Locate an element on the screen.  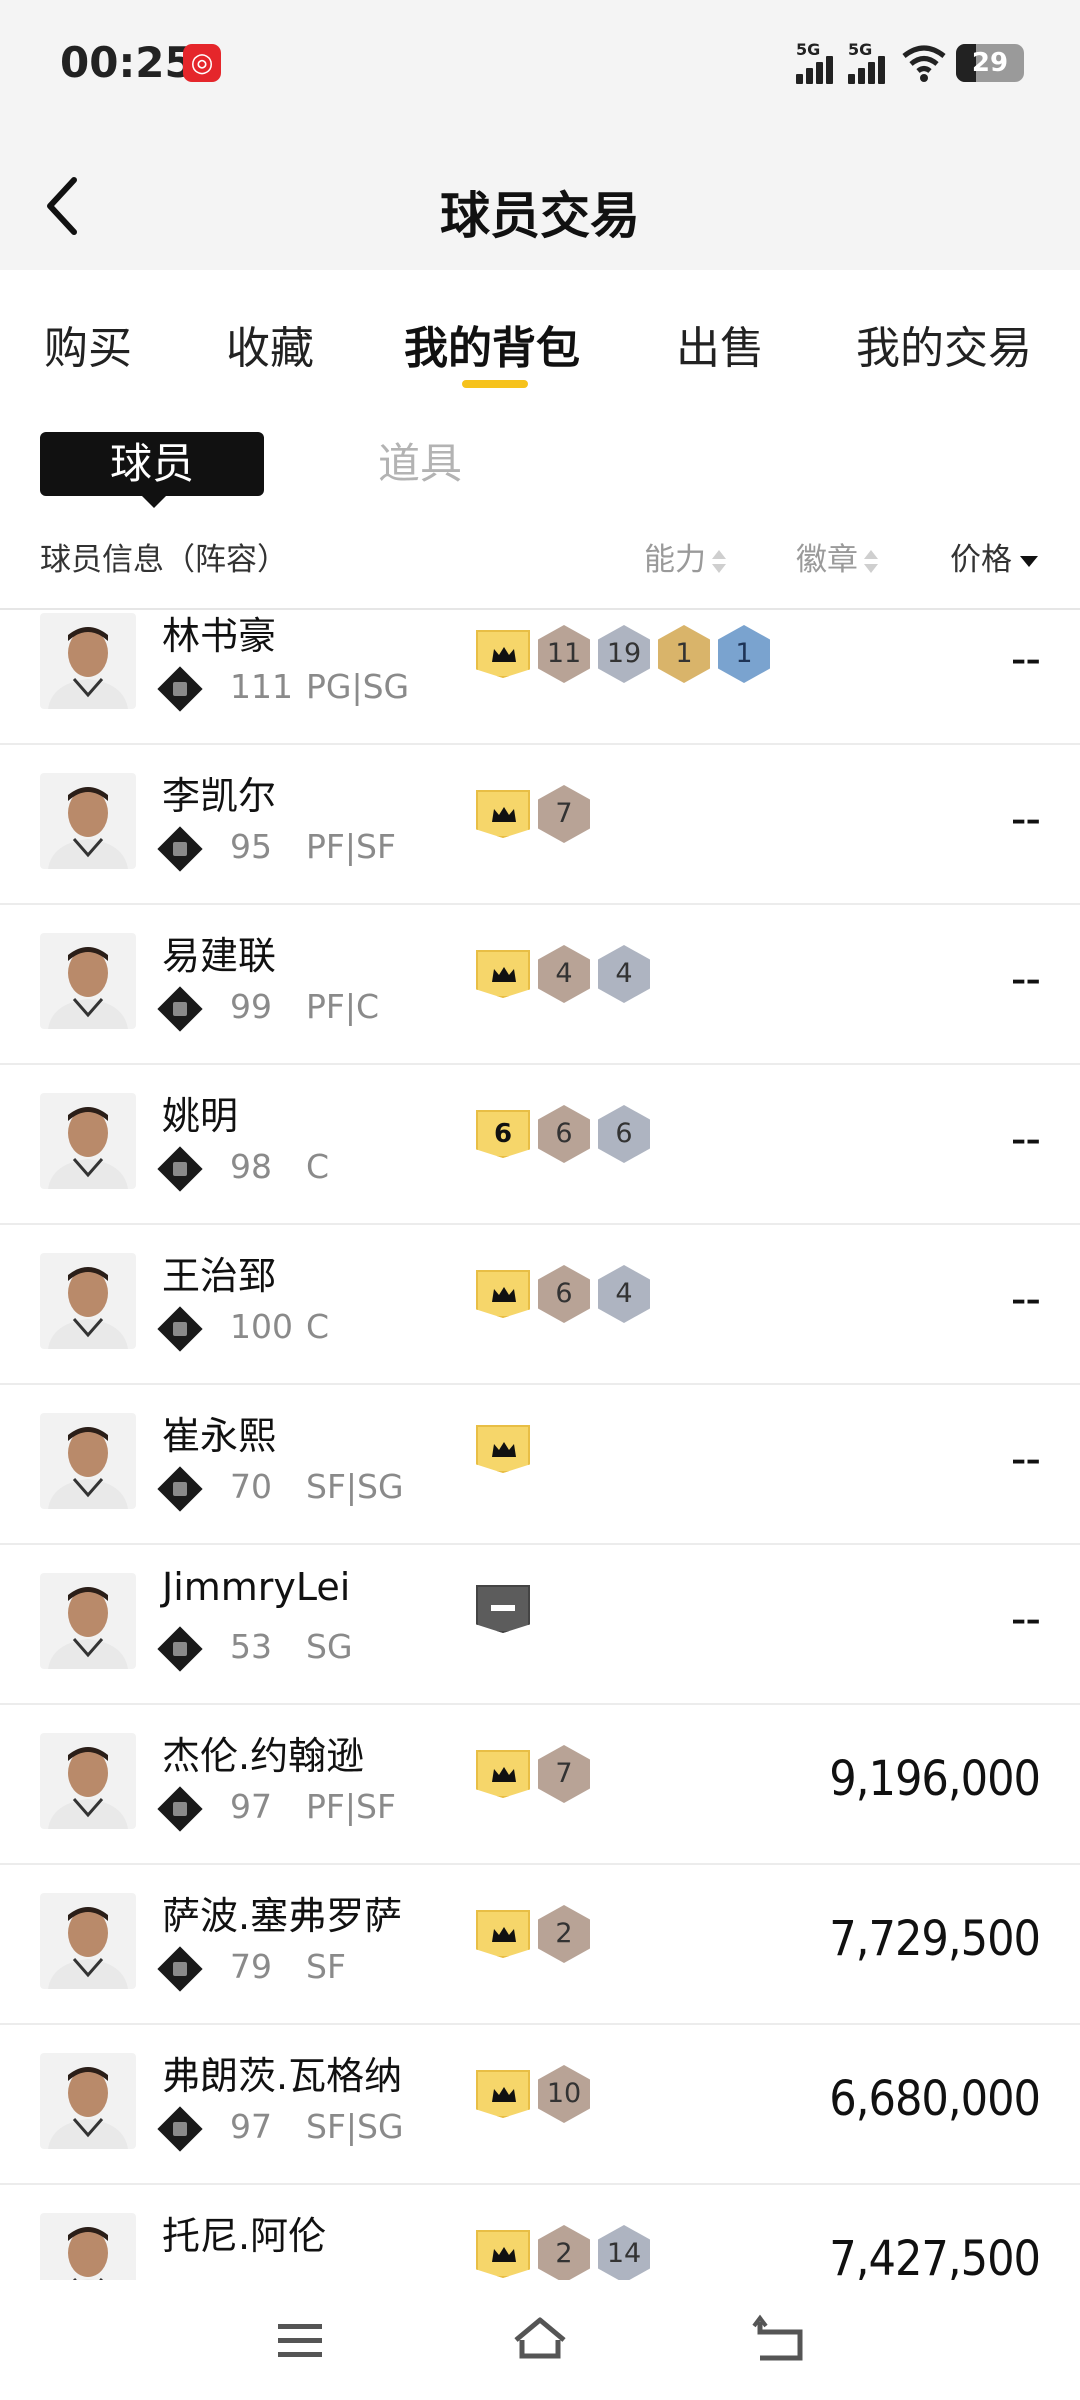
player-overall: 111 is located at coordinates (261, 686).